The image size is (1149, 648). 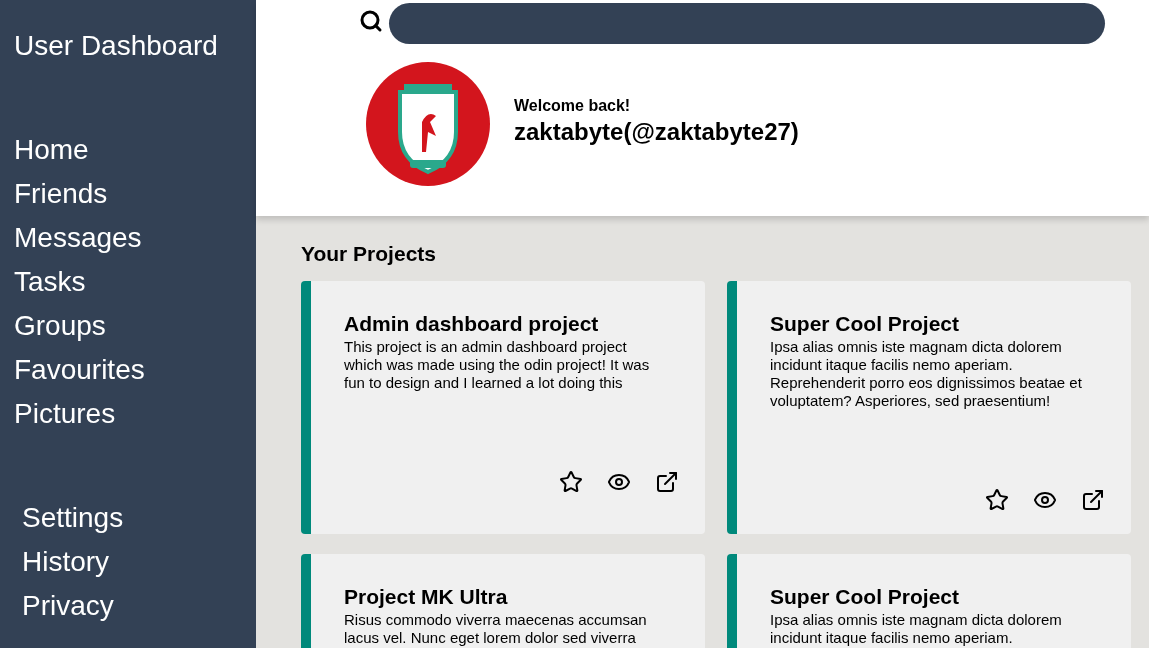 What do you see at coordinates (73, 518) in the screenshot?
I see `nav-link: Settings` at bounding box center [73, 518].